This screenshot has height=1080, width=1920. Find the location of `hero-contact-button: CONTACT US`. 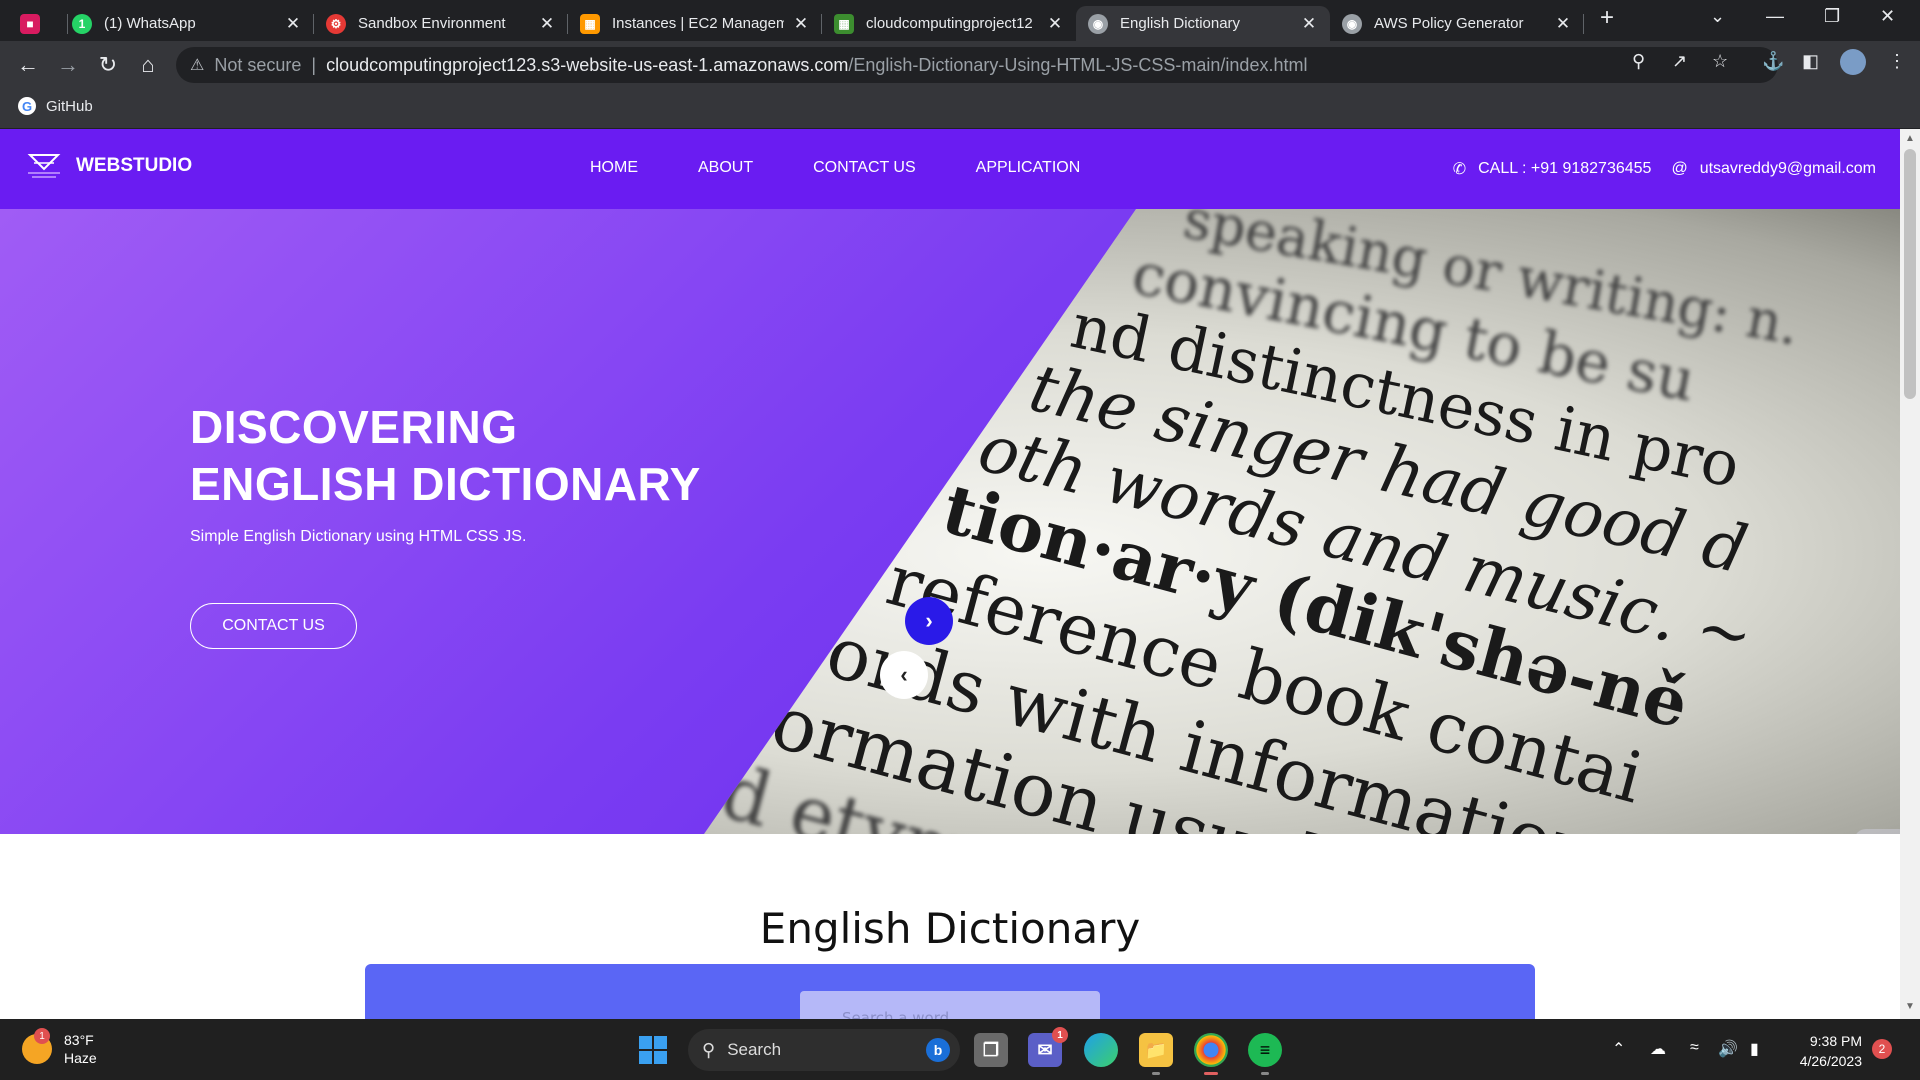

hero-contact-button: CONTACT US is located at coordinates (273, 626).